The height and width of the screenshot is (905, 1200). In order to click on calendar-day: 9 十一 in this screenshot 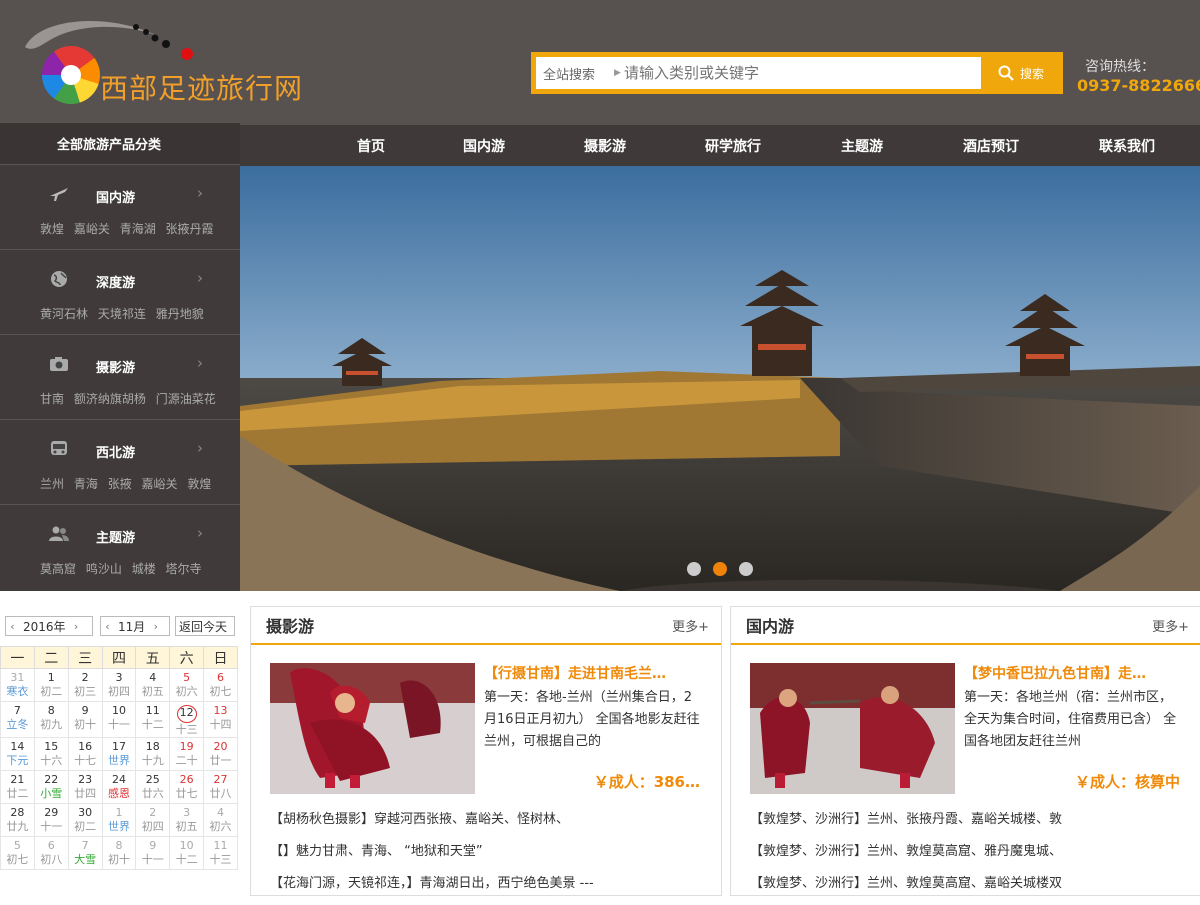, I will do `click(153, 853)`.